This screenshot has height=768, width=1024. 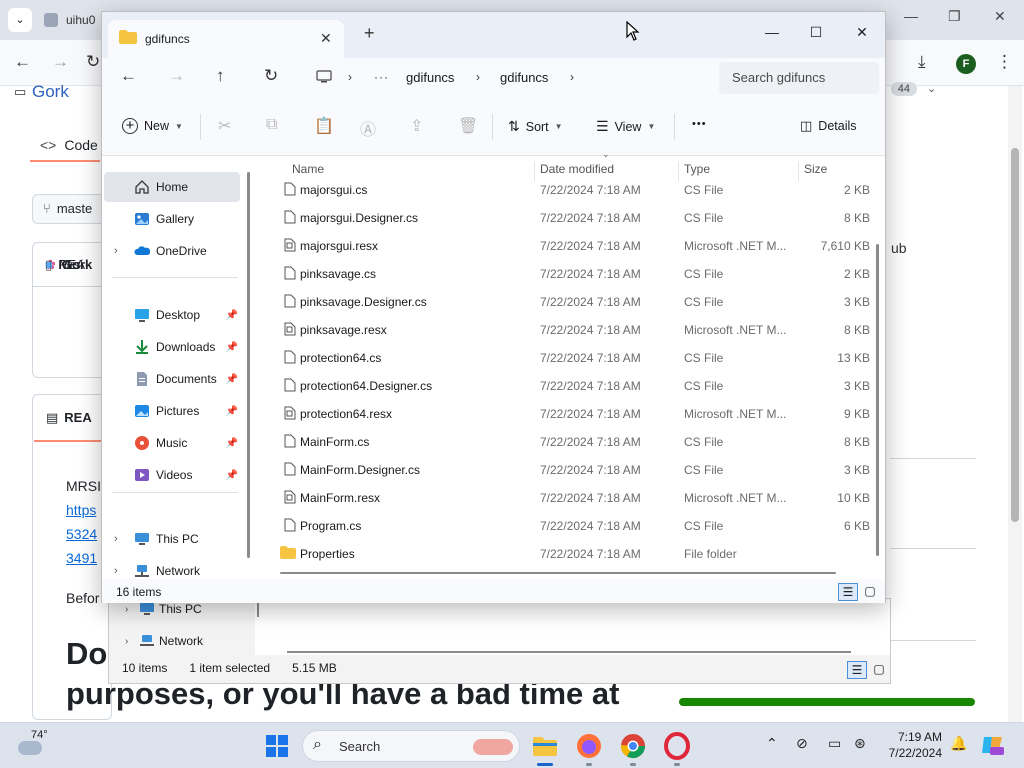 What do you see at coordinates (93, 62) in the screenshot?
I see `browser-reload-icon: ↻` at bounding box center [93, 62].